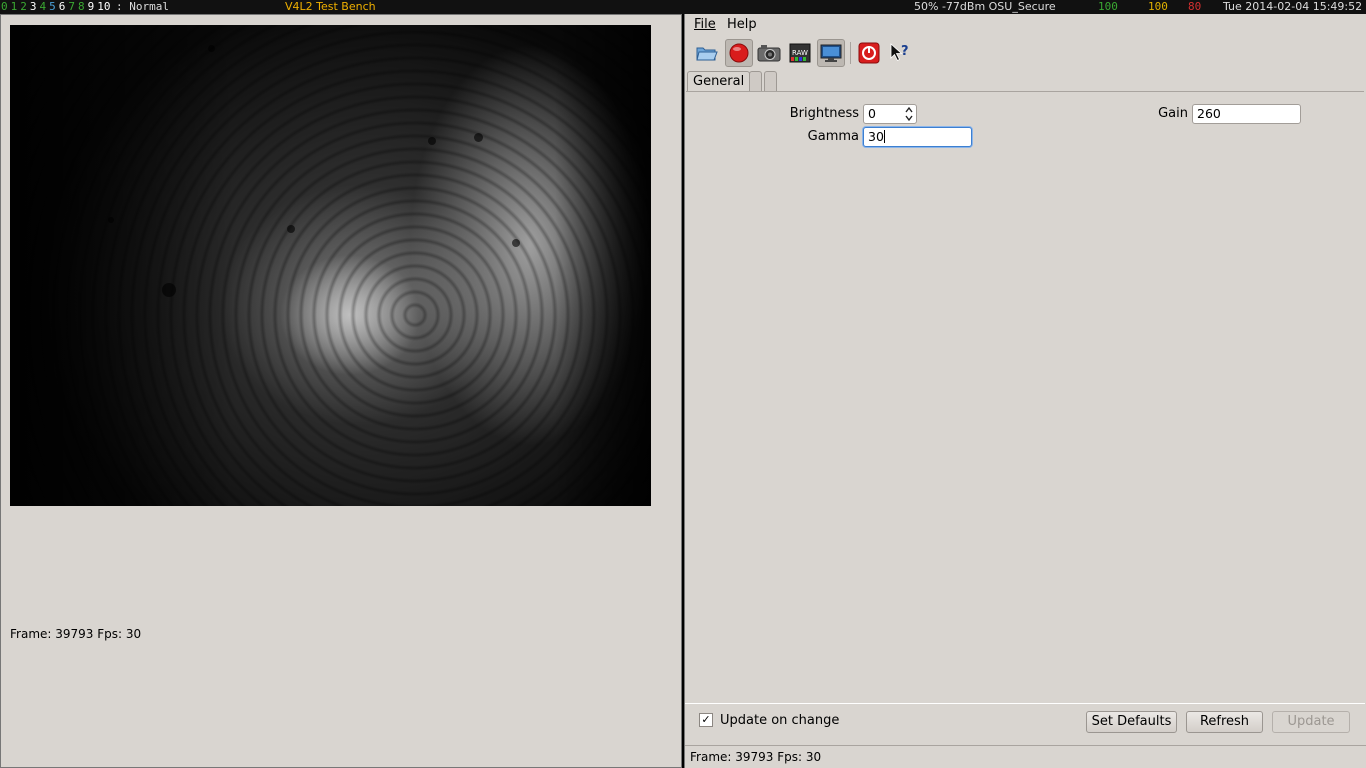  Describe the element at coordinates (23, 6) in the screenshot. I see `workspace-2: 2` at that location.